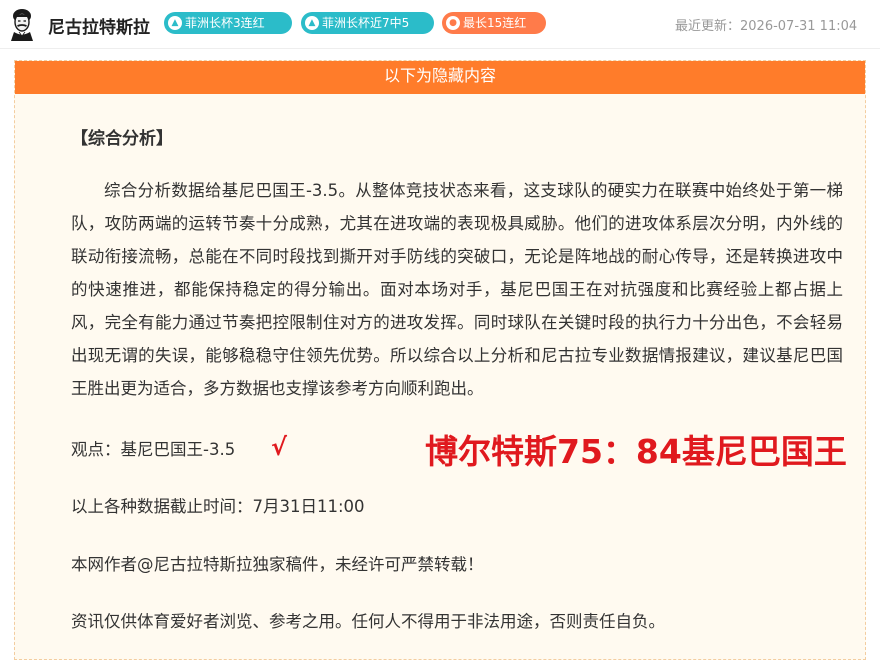 This screenshot has height=660, width=880. I want to click on disclaimer: 资讯仅供体育爱好者浏览、参考之用。任何人不得用于非法用途，否则责任自负。, so click(368, 621).